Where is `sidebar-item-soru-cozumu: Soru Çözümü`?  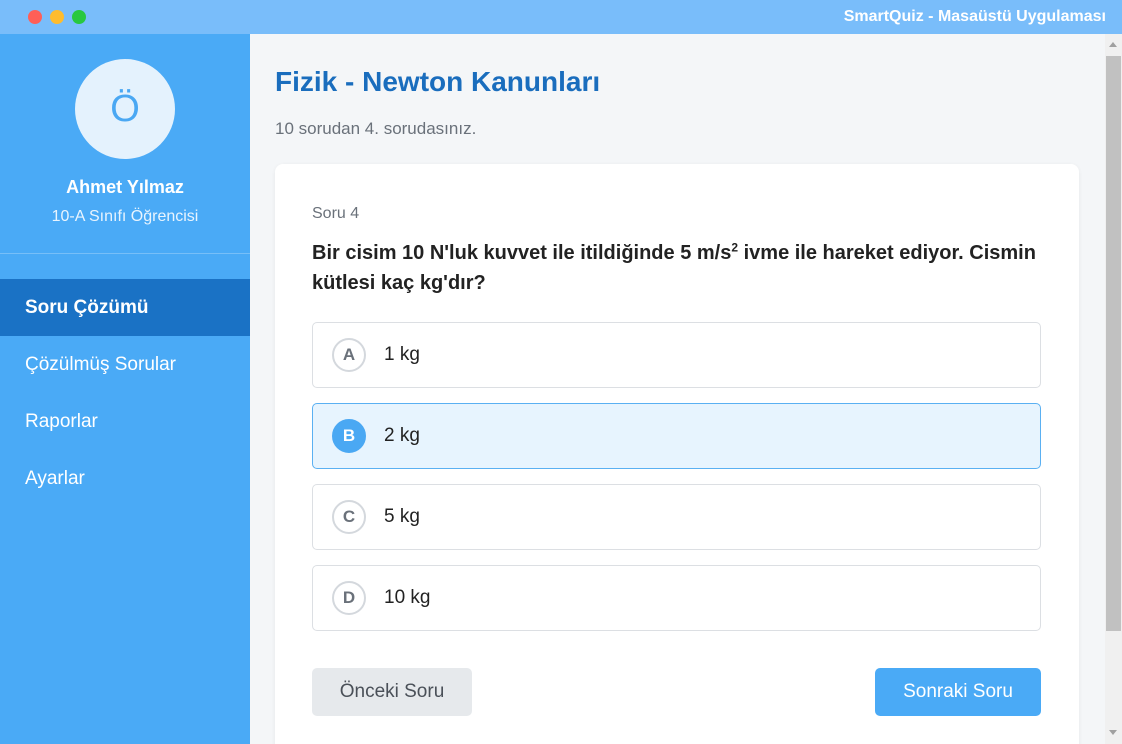 sidebar-item-soru-cozumu: Soru Çözümü is located at coordinates (125, 307).